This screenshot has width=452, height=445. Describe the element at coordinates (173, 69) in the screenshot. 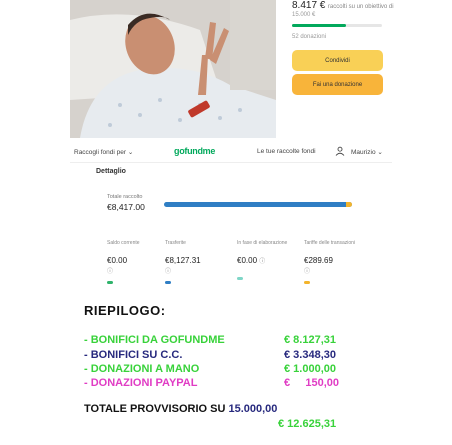

I see `campaign-photo` at that location.